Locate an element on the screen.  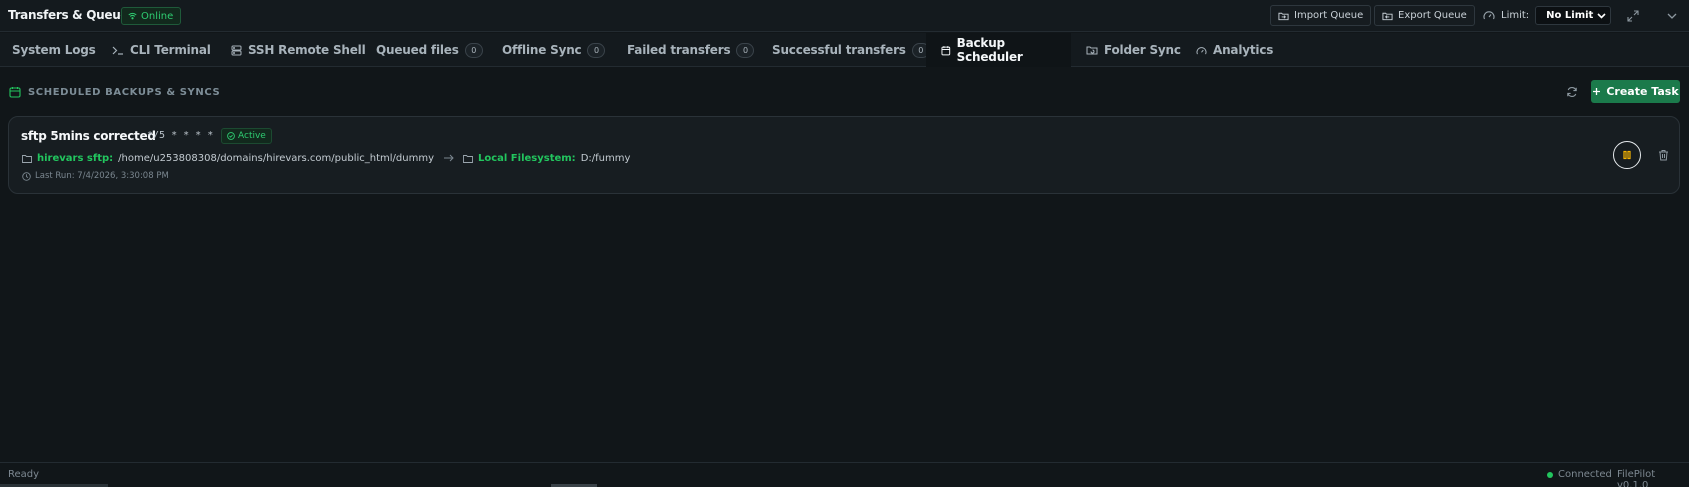
panel-title: Transfers & Queue is located at coordinates (68, 15).